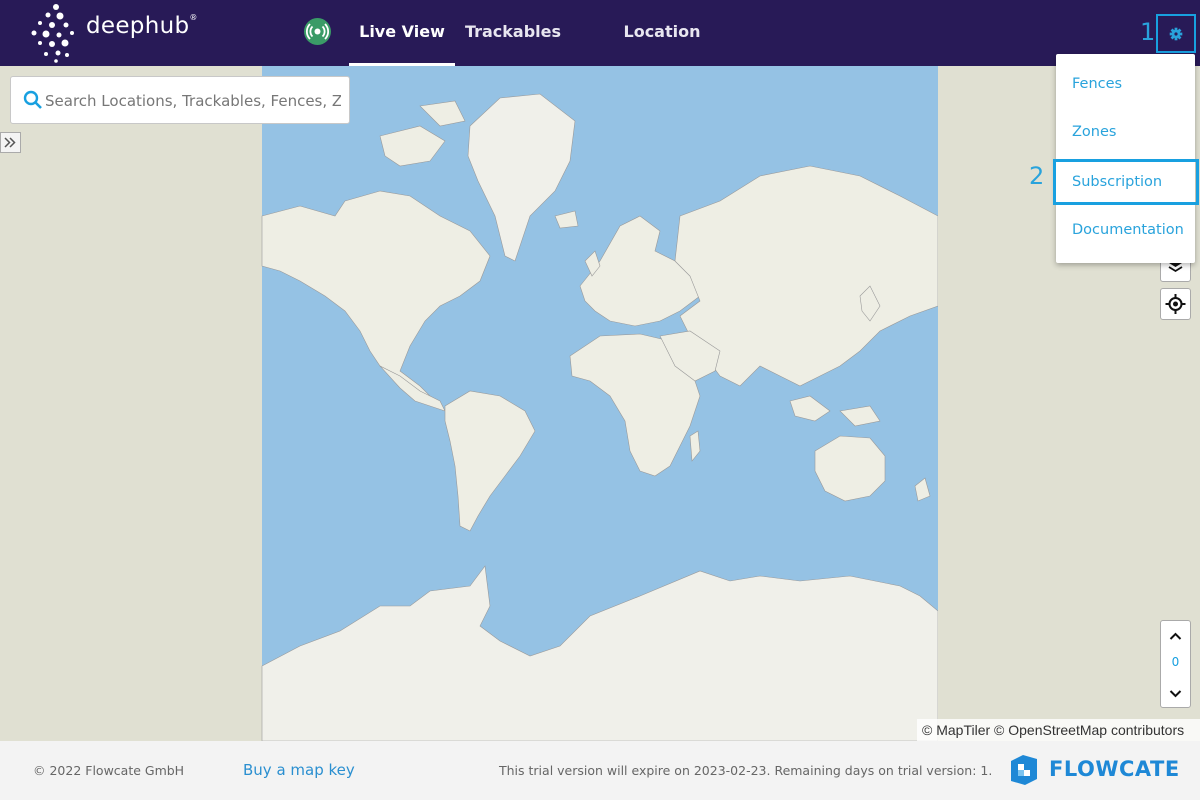  I want to click on flowcate-logo-mark-icon, so click(1024, 770).